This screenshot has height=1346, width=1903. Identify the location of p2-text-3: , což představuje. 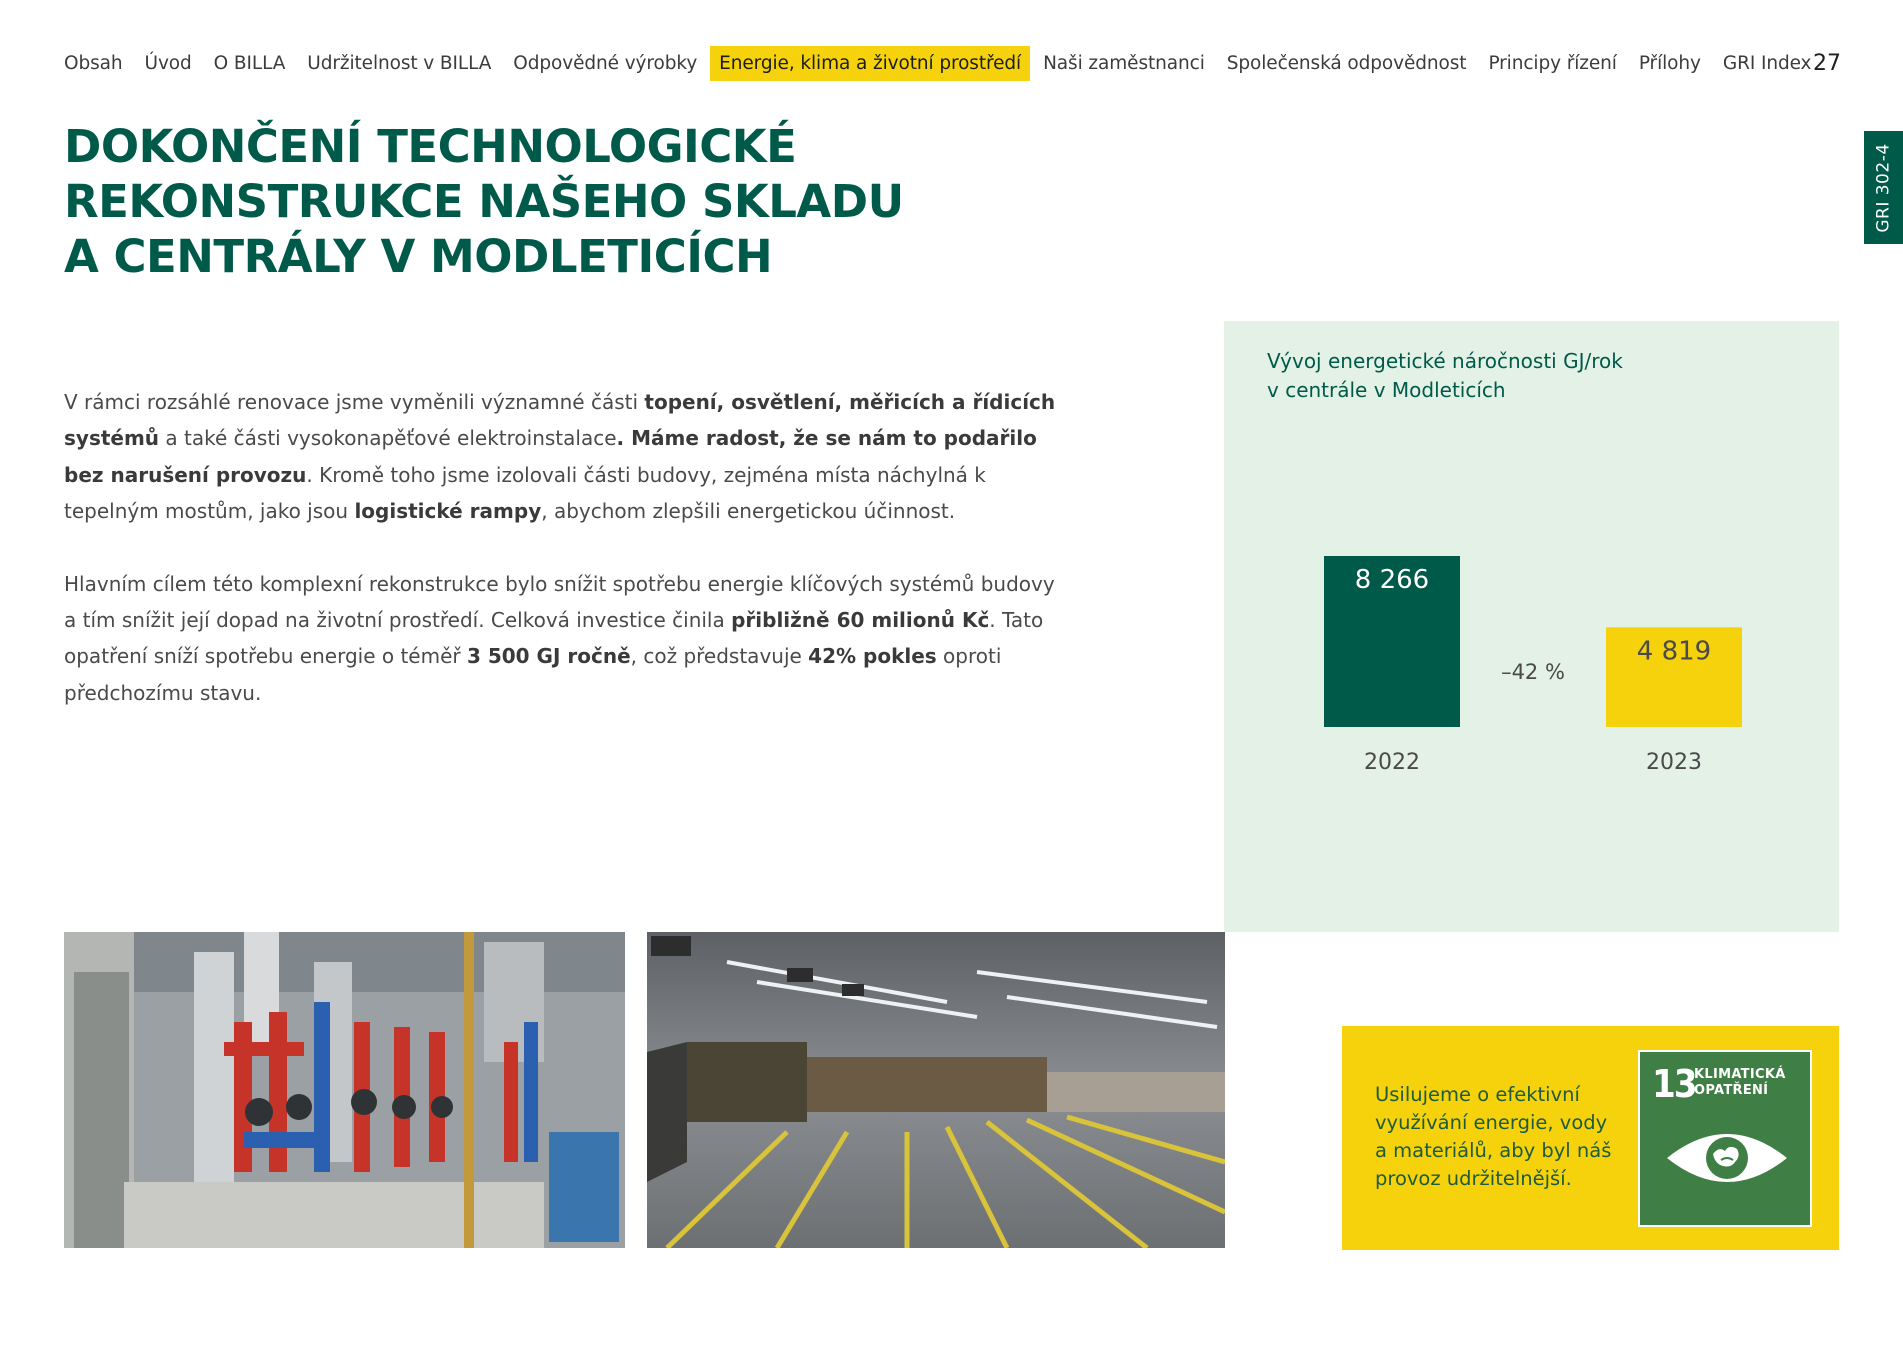
(719, 656).